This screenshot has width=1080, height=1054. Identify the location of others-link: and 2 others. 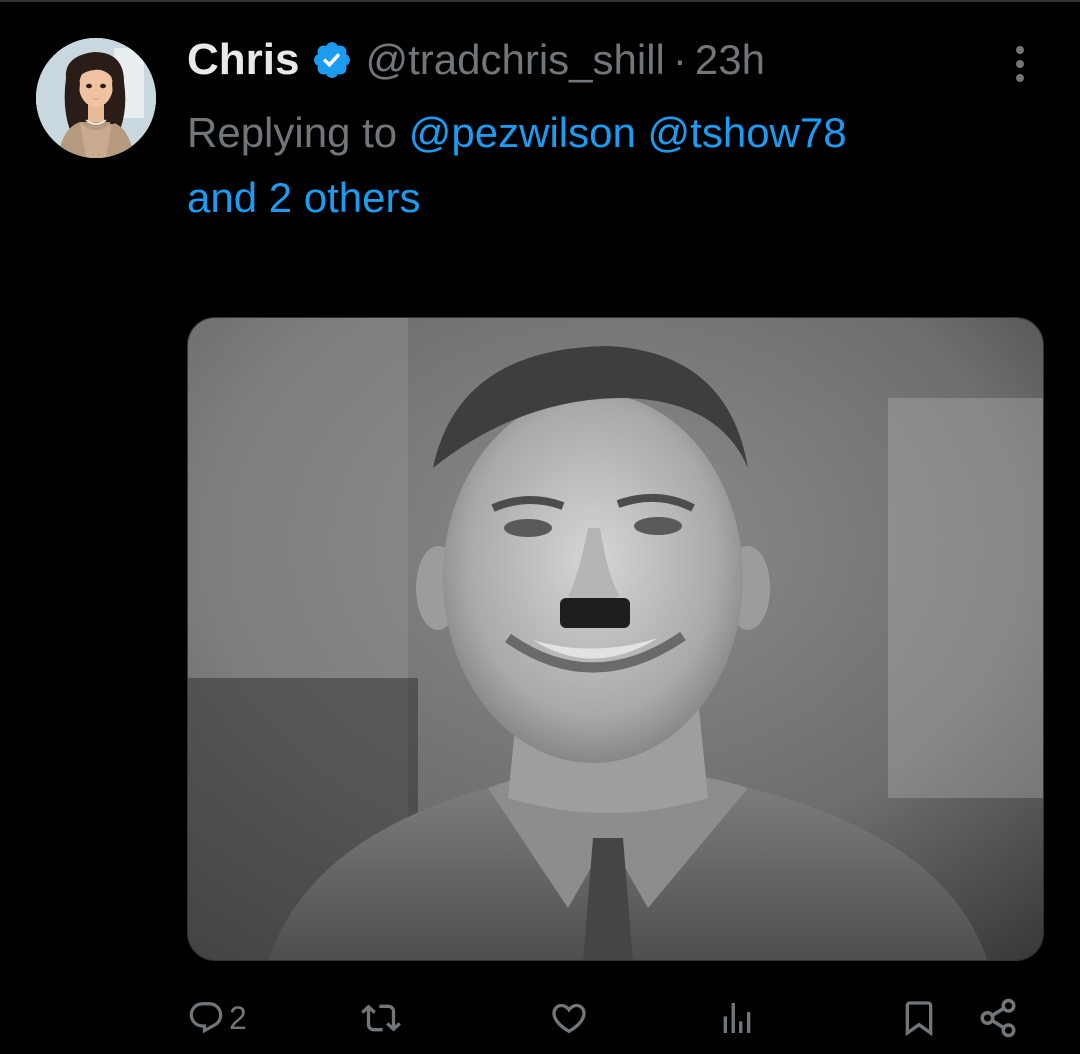
(304, 197).